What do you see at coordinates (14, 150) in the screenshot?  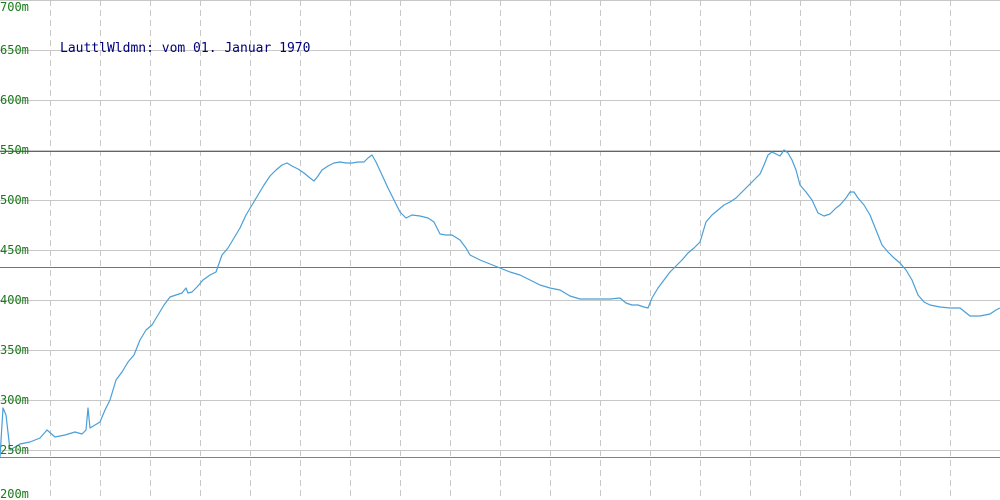 I see `y-tick-label: 550m` at bounding box center [14, 150].